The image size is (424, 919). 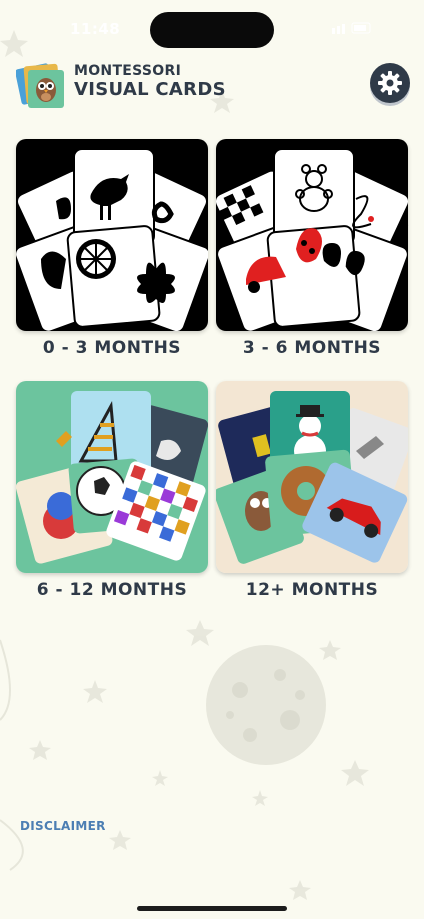 I want to click on owl-cards-logo-icon, so click(x=40, y=85).